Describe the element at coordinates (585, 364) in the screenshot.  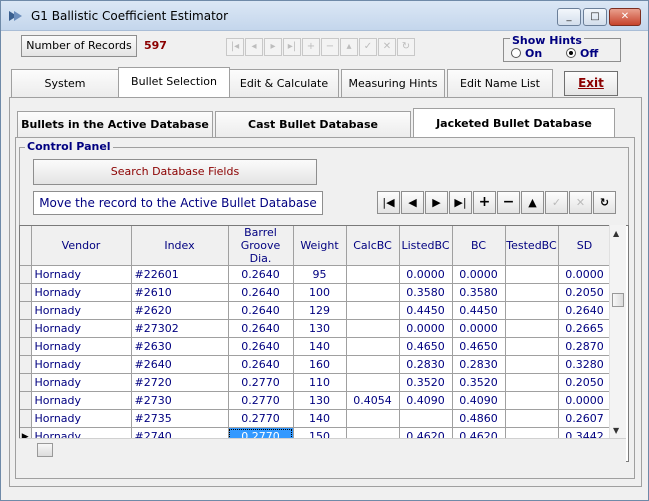
I see `table-cell: 0.3280` at that location.